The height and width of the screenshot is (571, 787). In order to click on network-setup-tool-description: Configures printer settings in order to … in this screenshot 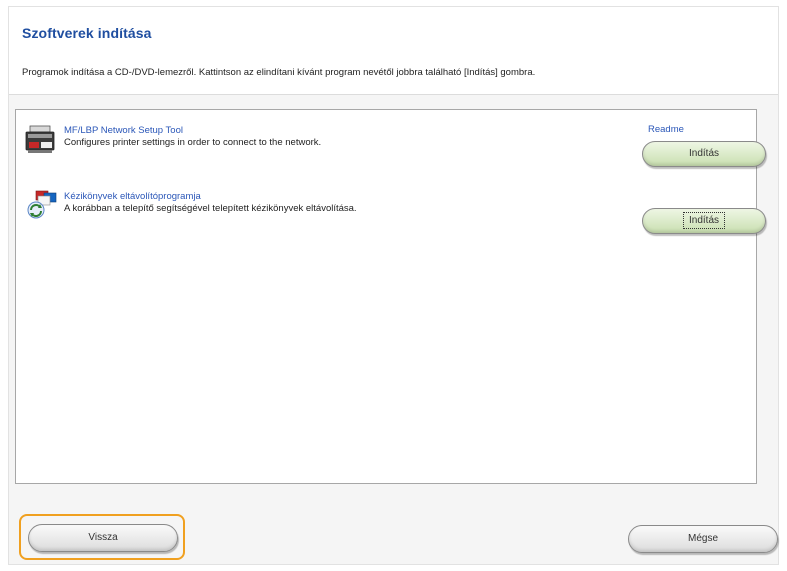, I will do `click(193, 142)`.